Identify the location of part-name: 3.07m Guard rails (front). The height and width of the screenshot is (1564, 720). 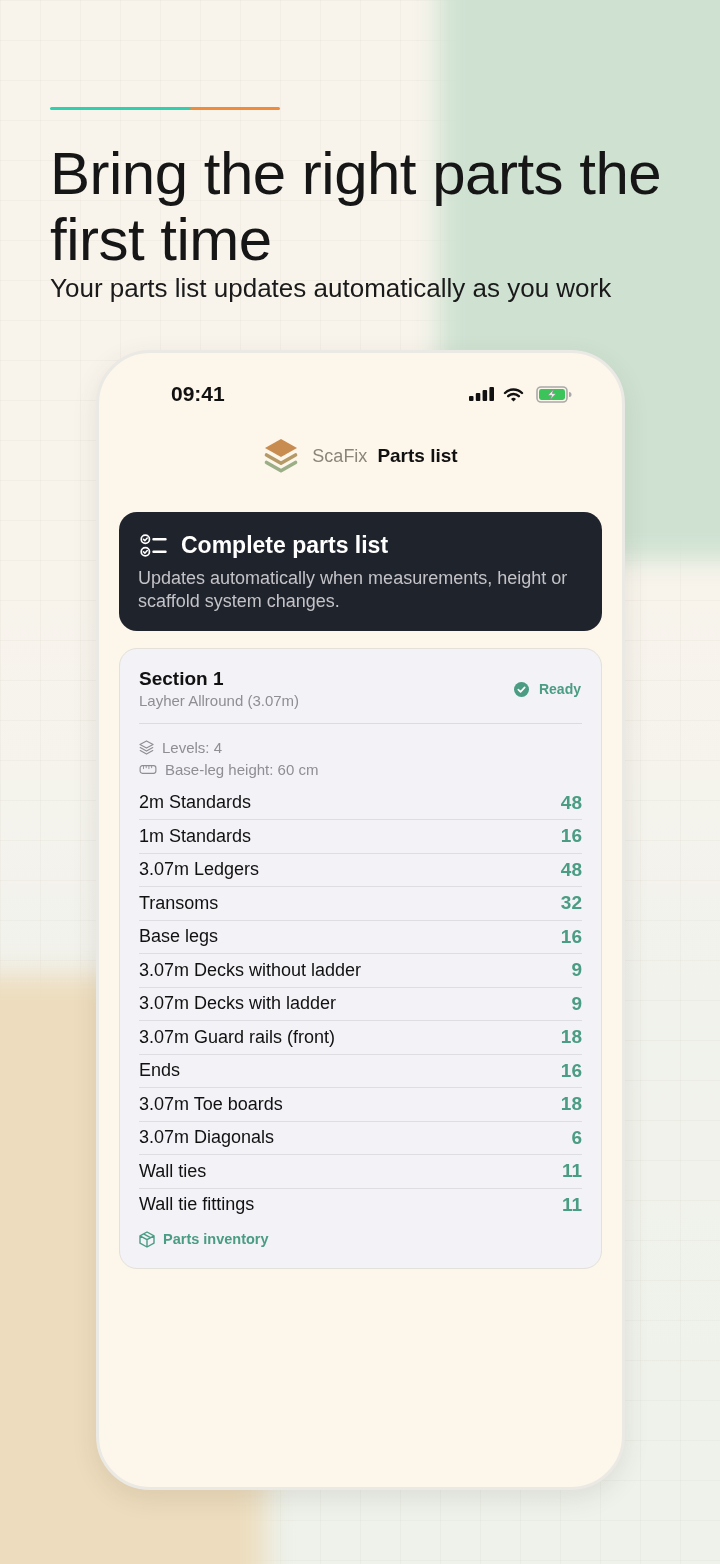
(237, 1037).